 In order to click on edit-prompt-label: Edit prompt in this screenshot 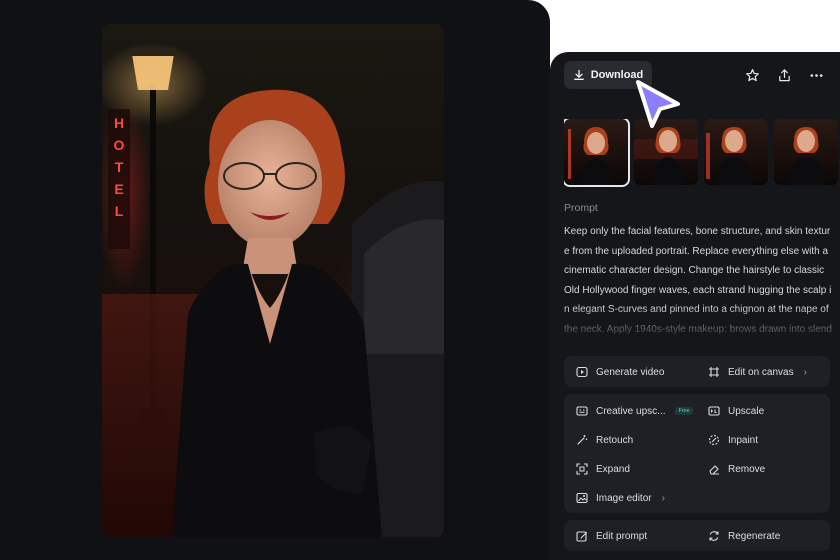, I will do `click(622, 536)`.